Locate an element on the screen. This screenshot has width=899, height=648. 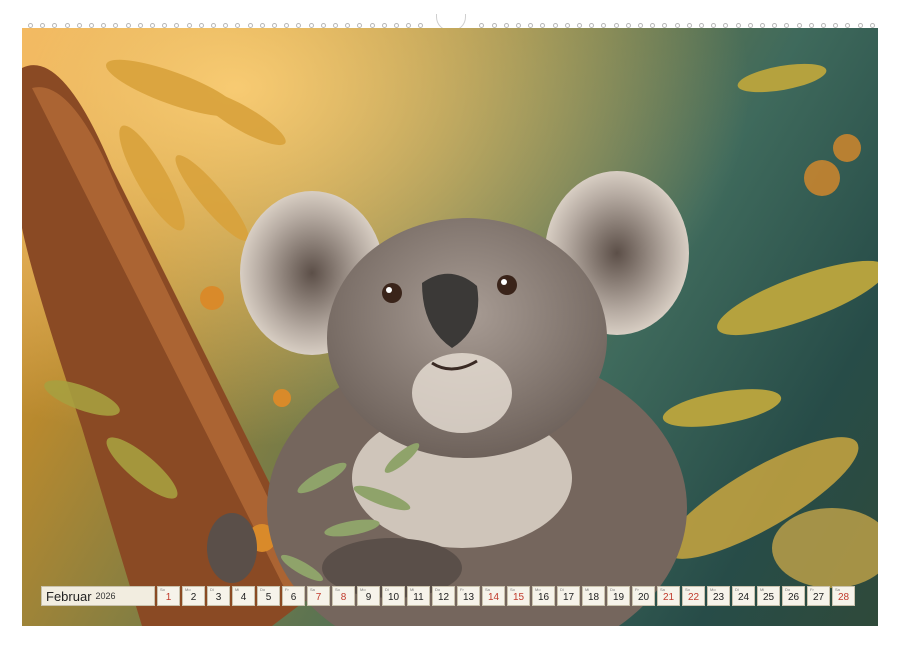
day-cell: Di 24 is located at coordinates (743, 596).